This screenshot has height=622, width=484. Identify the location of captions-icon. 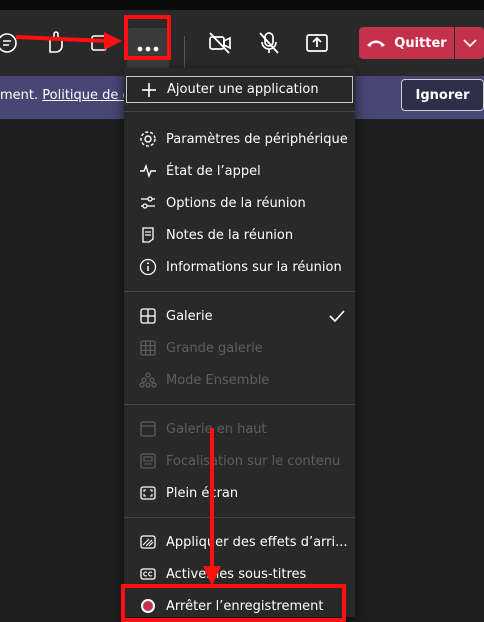
(148, 574).